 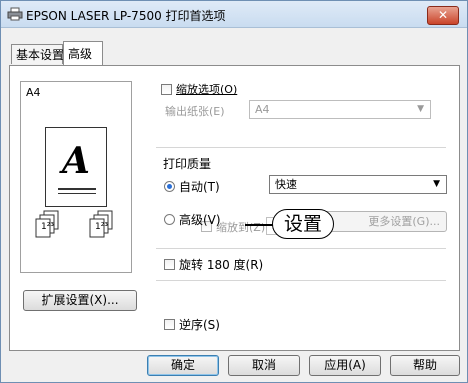 What do you see at coordinates (169, 264) in the screenshot?
I see `rotate-180-checkbox` at bounding box center [169, 264].